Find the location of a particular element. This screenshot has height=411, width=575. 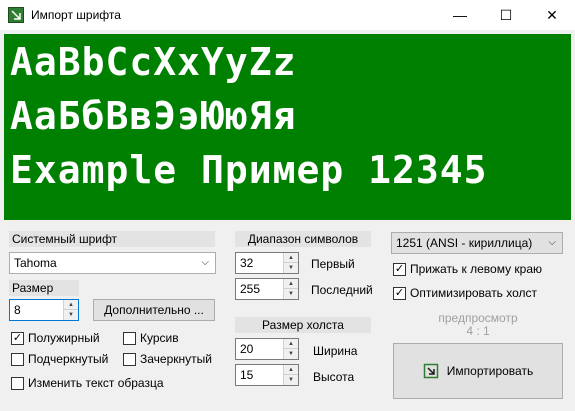

align-left-label: Прижать к левому краю is located at coordinates (476, 269).